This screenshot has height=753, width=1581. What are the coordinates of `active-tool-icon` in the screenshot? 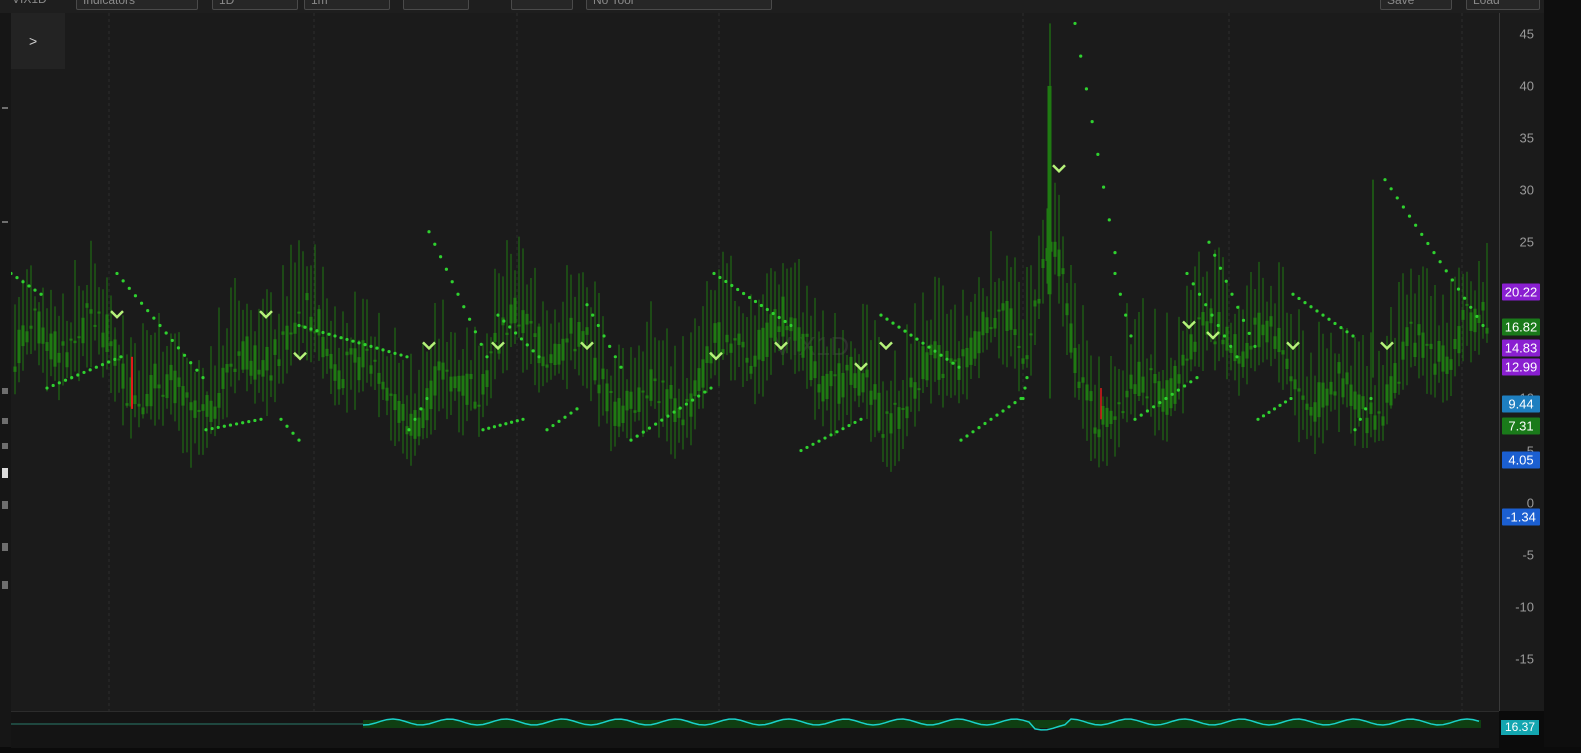 It's located at (5, 473).